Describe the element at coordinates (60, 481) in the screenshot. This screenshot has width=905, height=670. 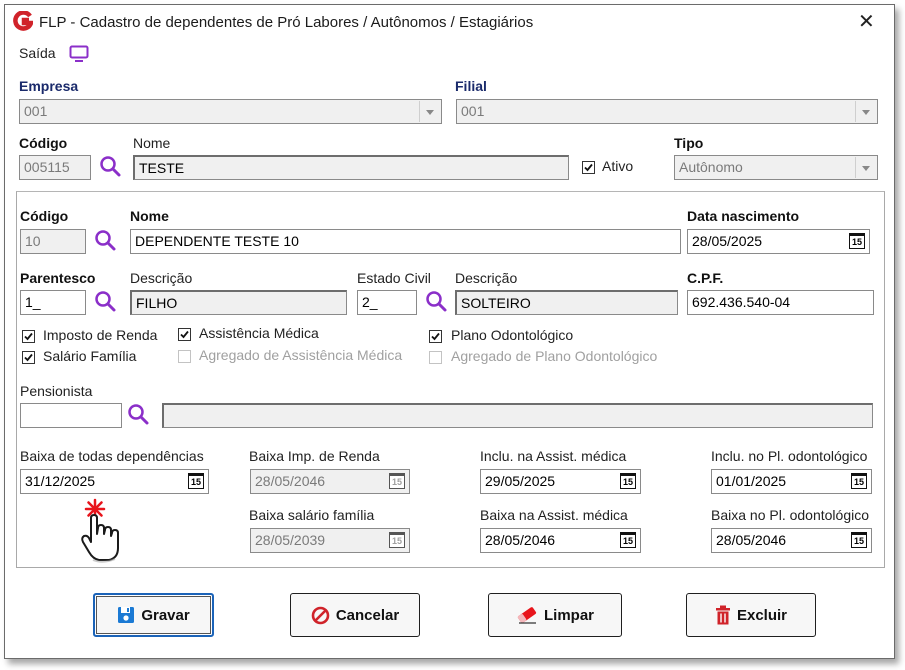
I see `baixa-todas-value: 31/12/2025` at that location.